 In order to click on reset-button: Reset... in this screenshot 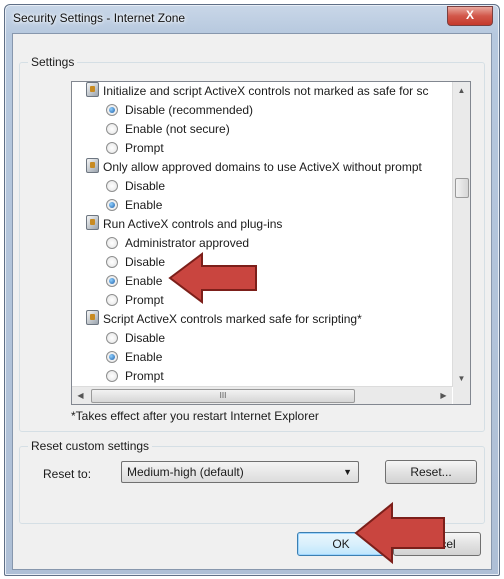, I will do `click(431, 472)`.